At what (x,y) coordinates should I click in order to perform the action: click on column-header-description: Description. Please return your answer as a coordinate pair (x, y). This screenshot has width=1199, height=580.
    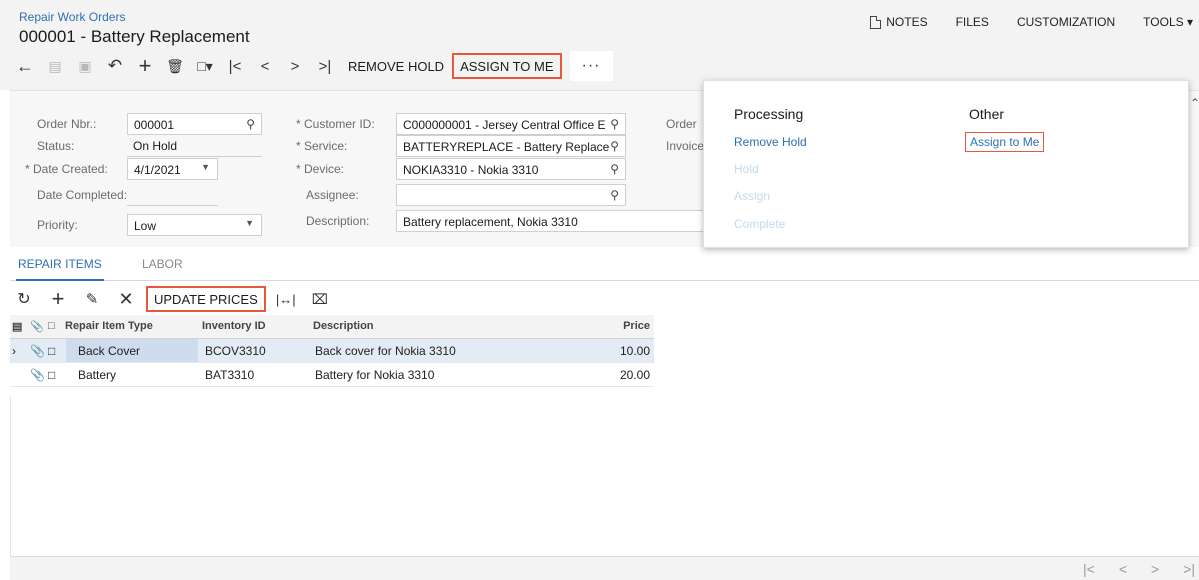
    Looking at the image, I should click on (343, 326).